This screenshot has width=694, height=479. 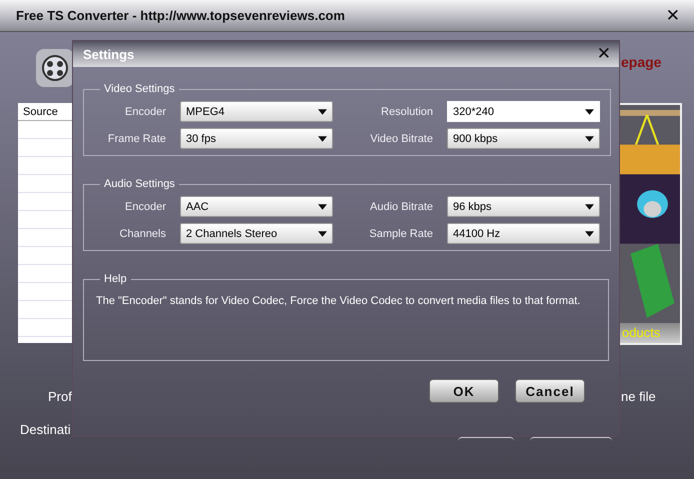 I want to click on window-title: Free TS Converter - http://www.topsevenreviews.com, so click(x=180, y=15).